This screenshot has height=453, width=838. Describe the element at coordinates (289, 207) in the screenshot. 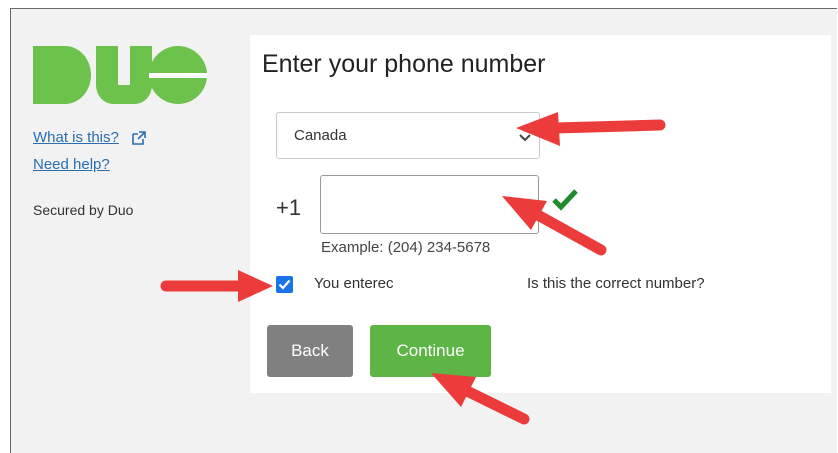

I see `country-code: +1` at that location.